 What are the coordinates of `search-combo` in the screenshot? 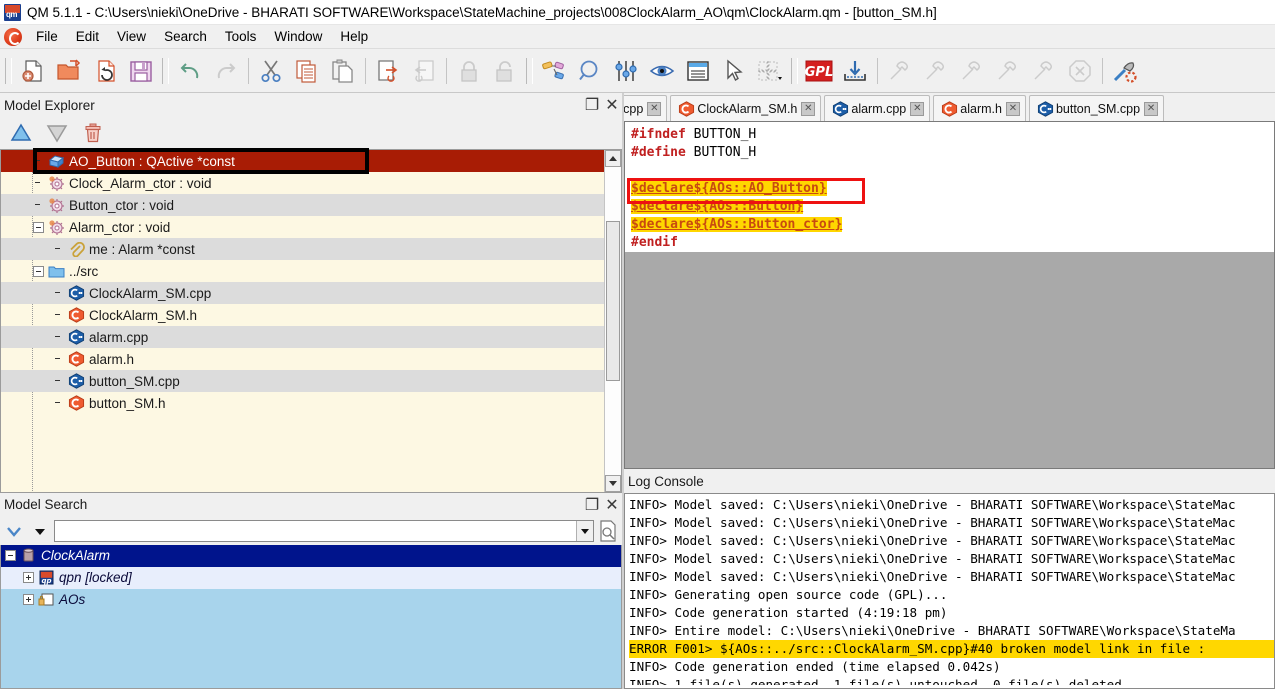 It's located at (324, 530).